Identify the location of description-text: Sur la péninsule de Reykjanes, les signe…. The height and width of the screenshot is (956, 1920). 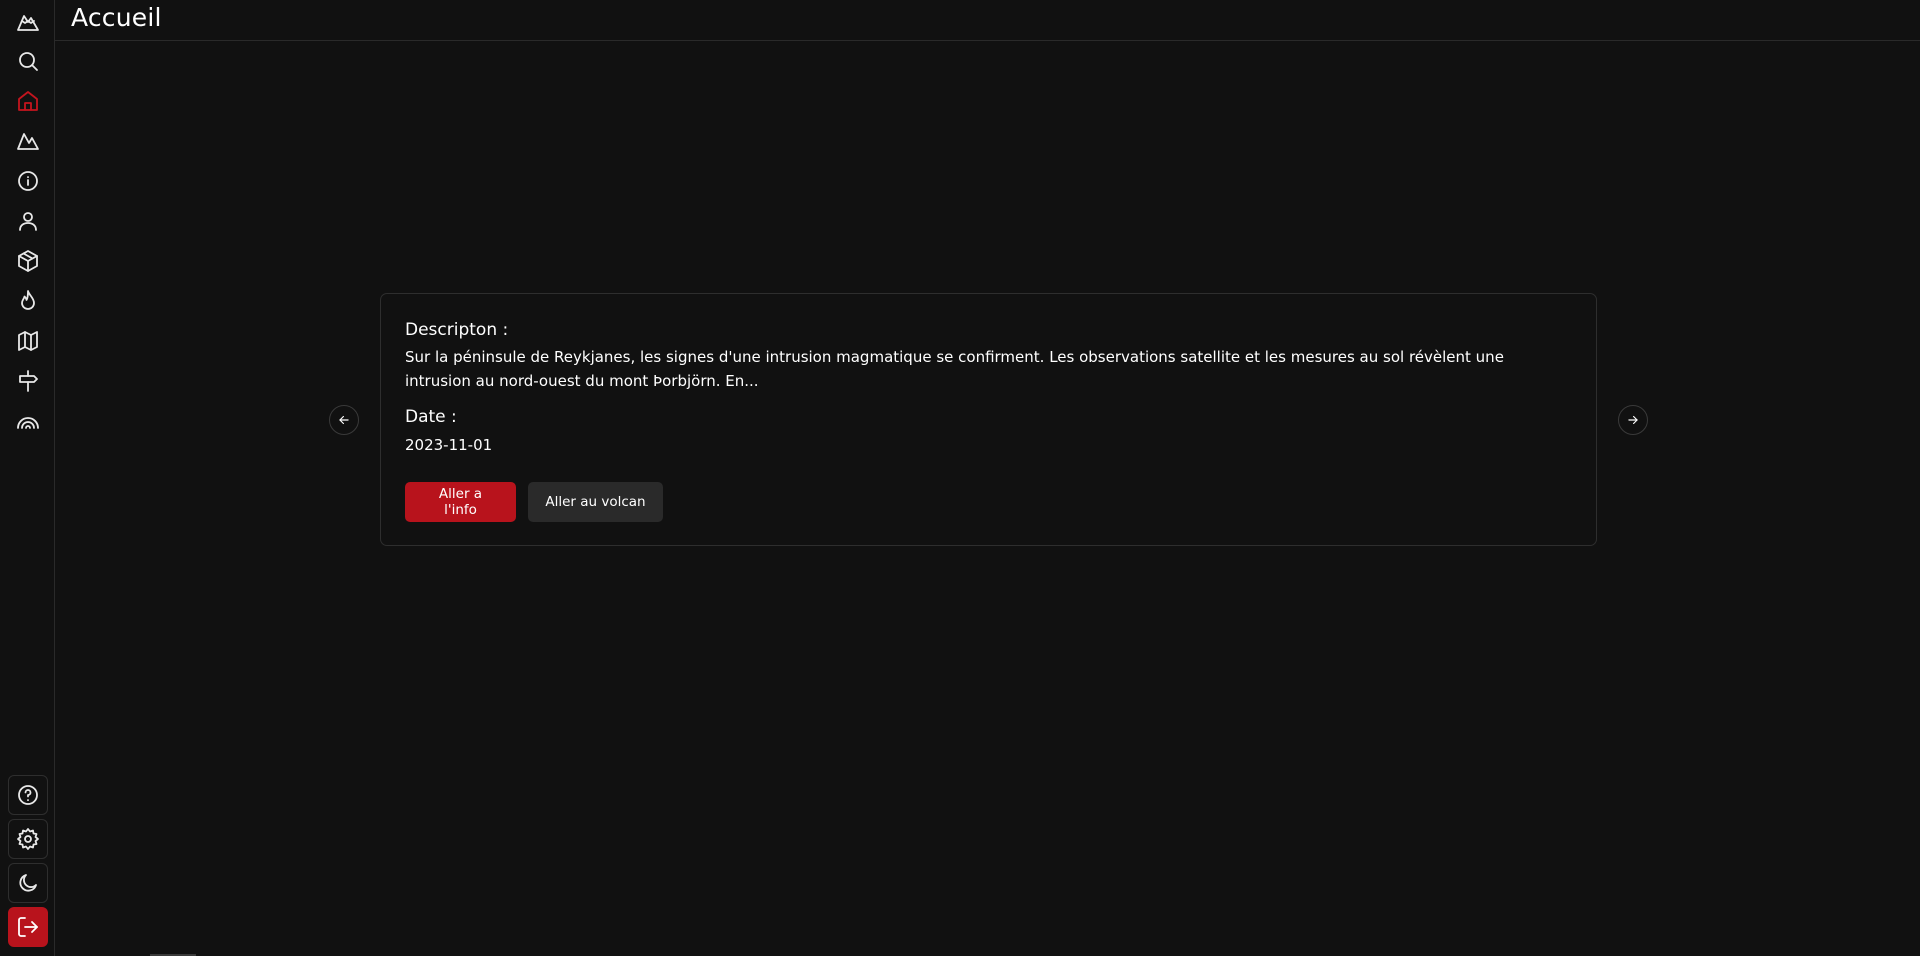
(954, 369).